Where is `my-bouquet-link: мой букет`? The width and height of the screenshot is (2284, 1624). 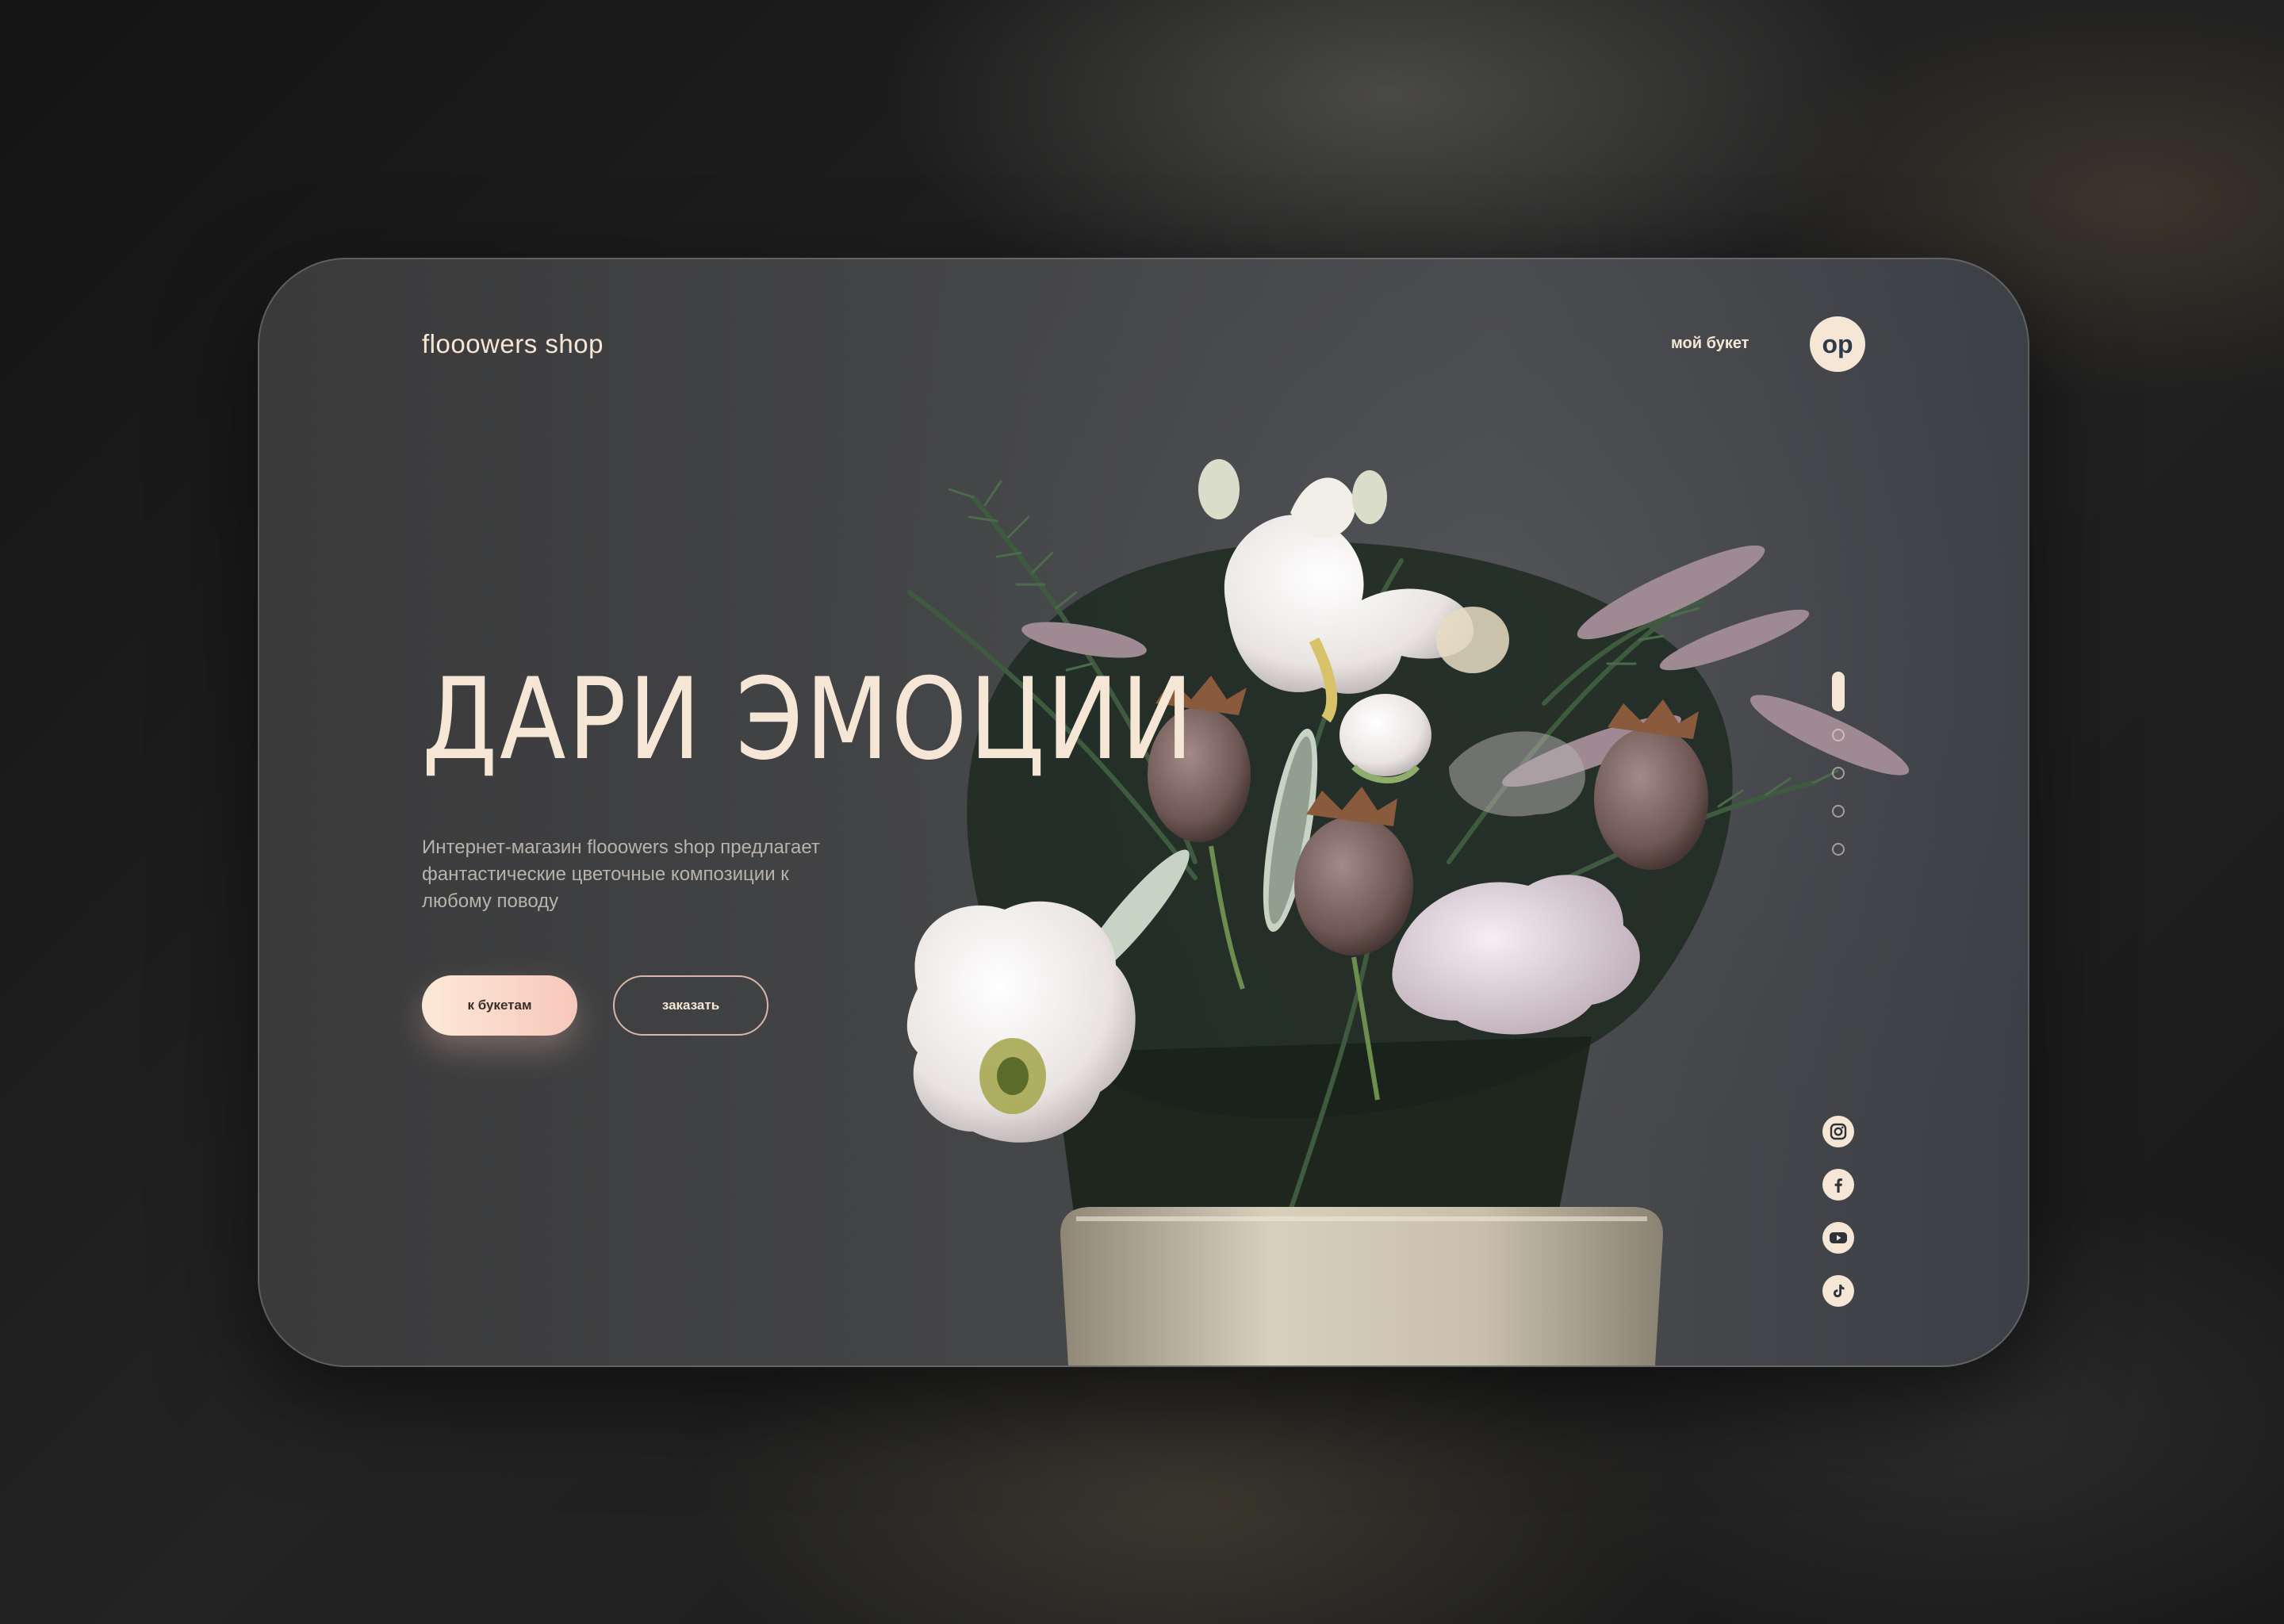 my-bouquet-link: мой букет is located at coordinates (1710, 344).